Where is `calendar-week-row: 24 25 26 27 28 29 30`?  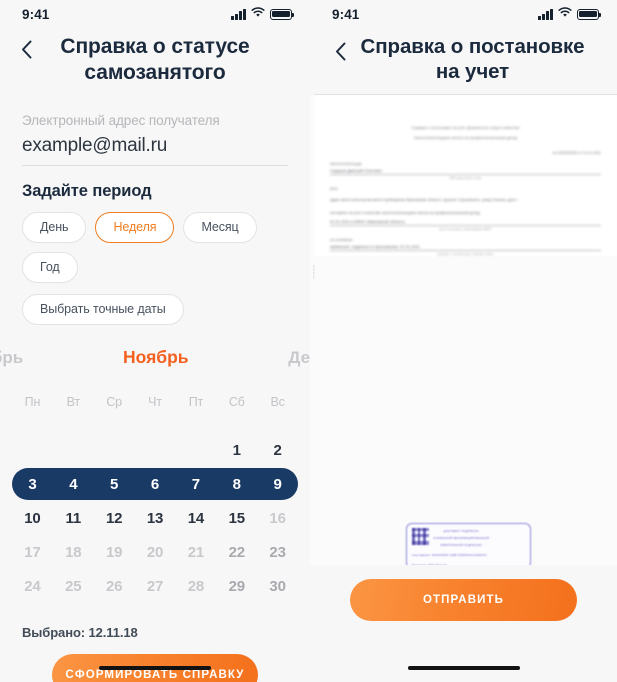
calendar-week-row: 24 25 26 27 28 29 30 is located at coordinates (155, 586).